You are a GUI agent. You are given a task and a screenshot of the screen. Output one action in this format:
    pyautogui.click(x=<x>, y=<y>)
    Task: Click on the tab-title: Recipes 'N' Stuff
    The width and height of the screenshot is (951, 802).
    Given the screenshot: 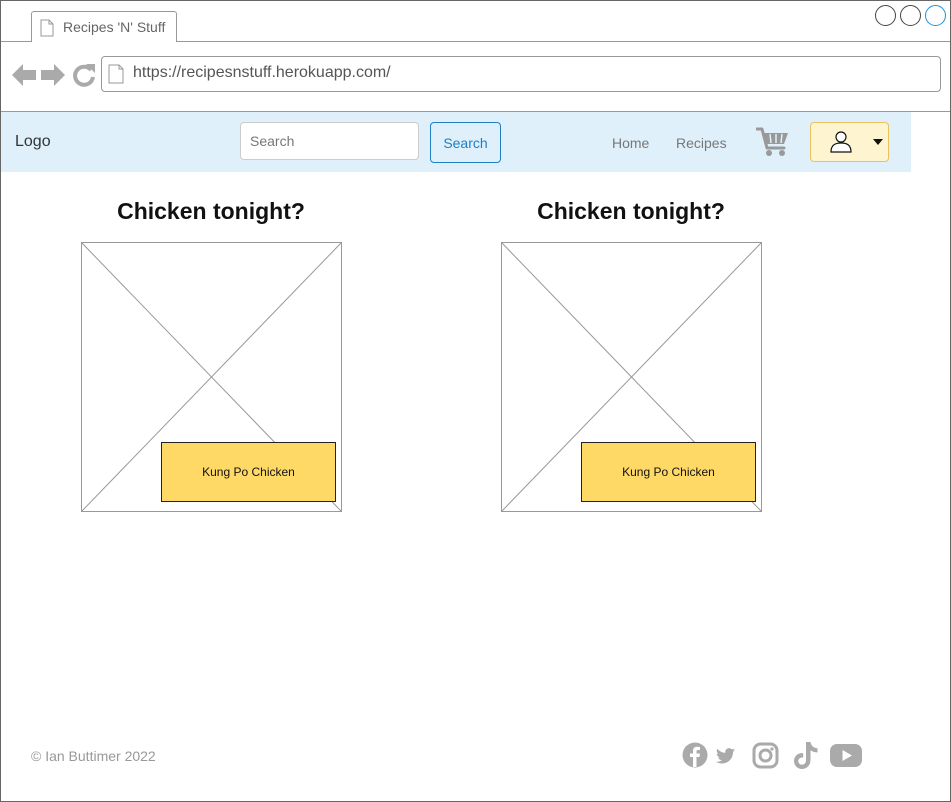 What is the action you would take?
    pyautogui.click(x=114, y=27)
    